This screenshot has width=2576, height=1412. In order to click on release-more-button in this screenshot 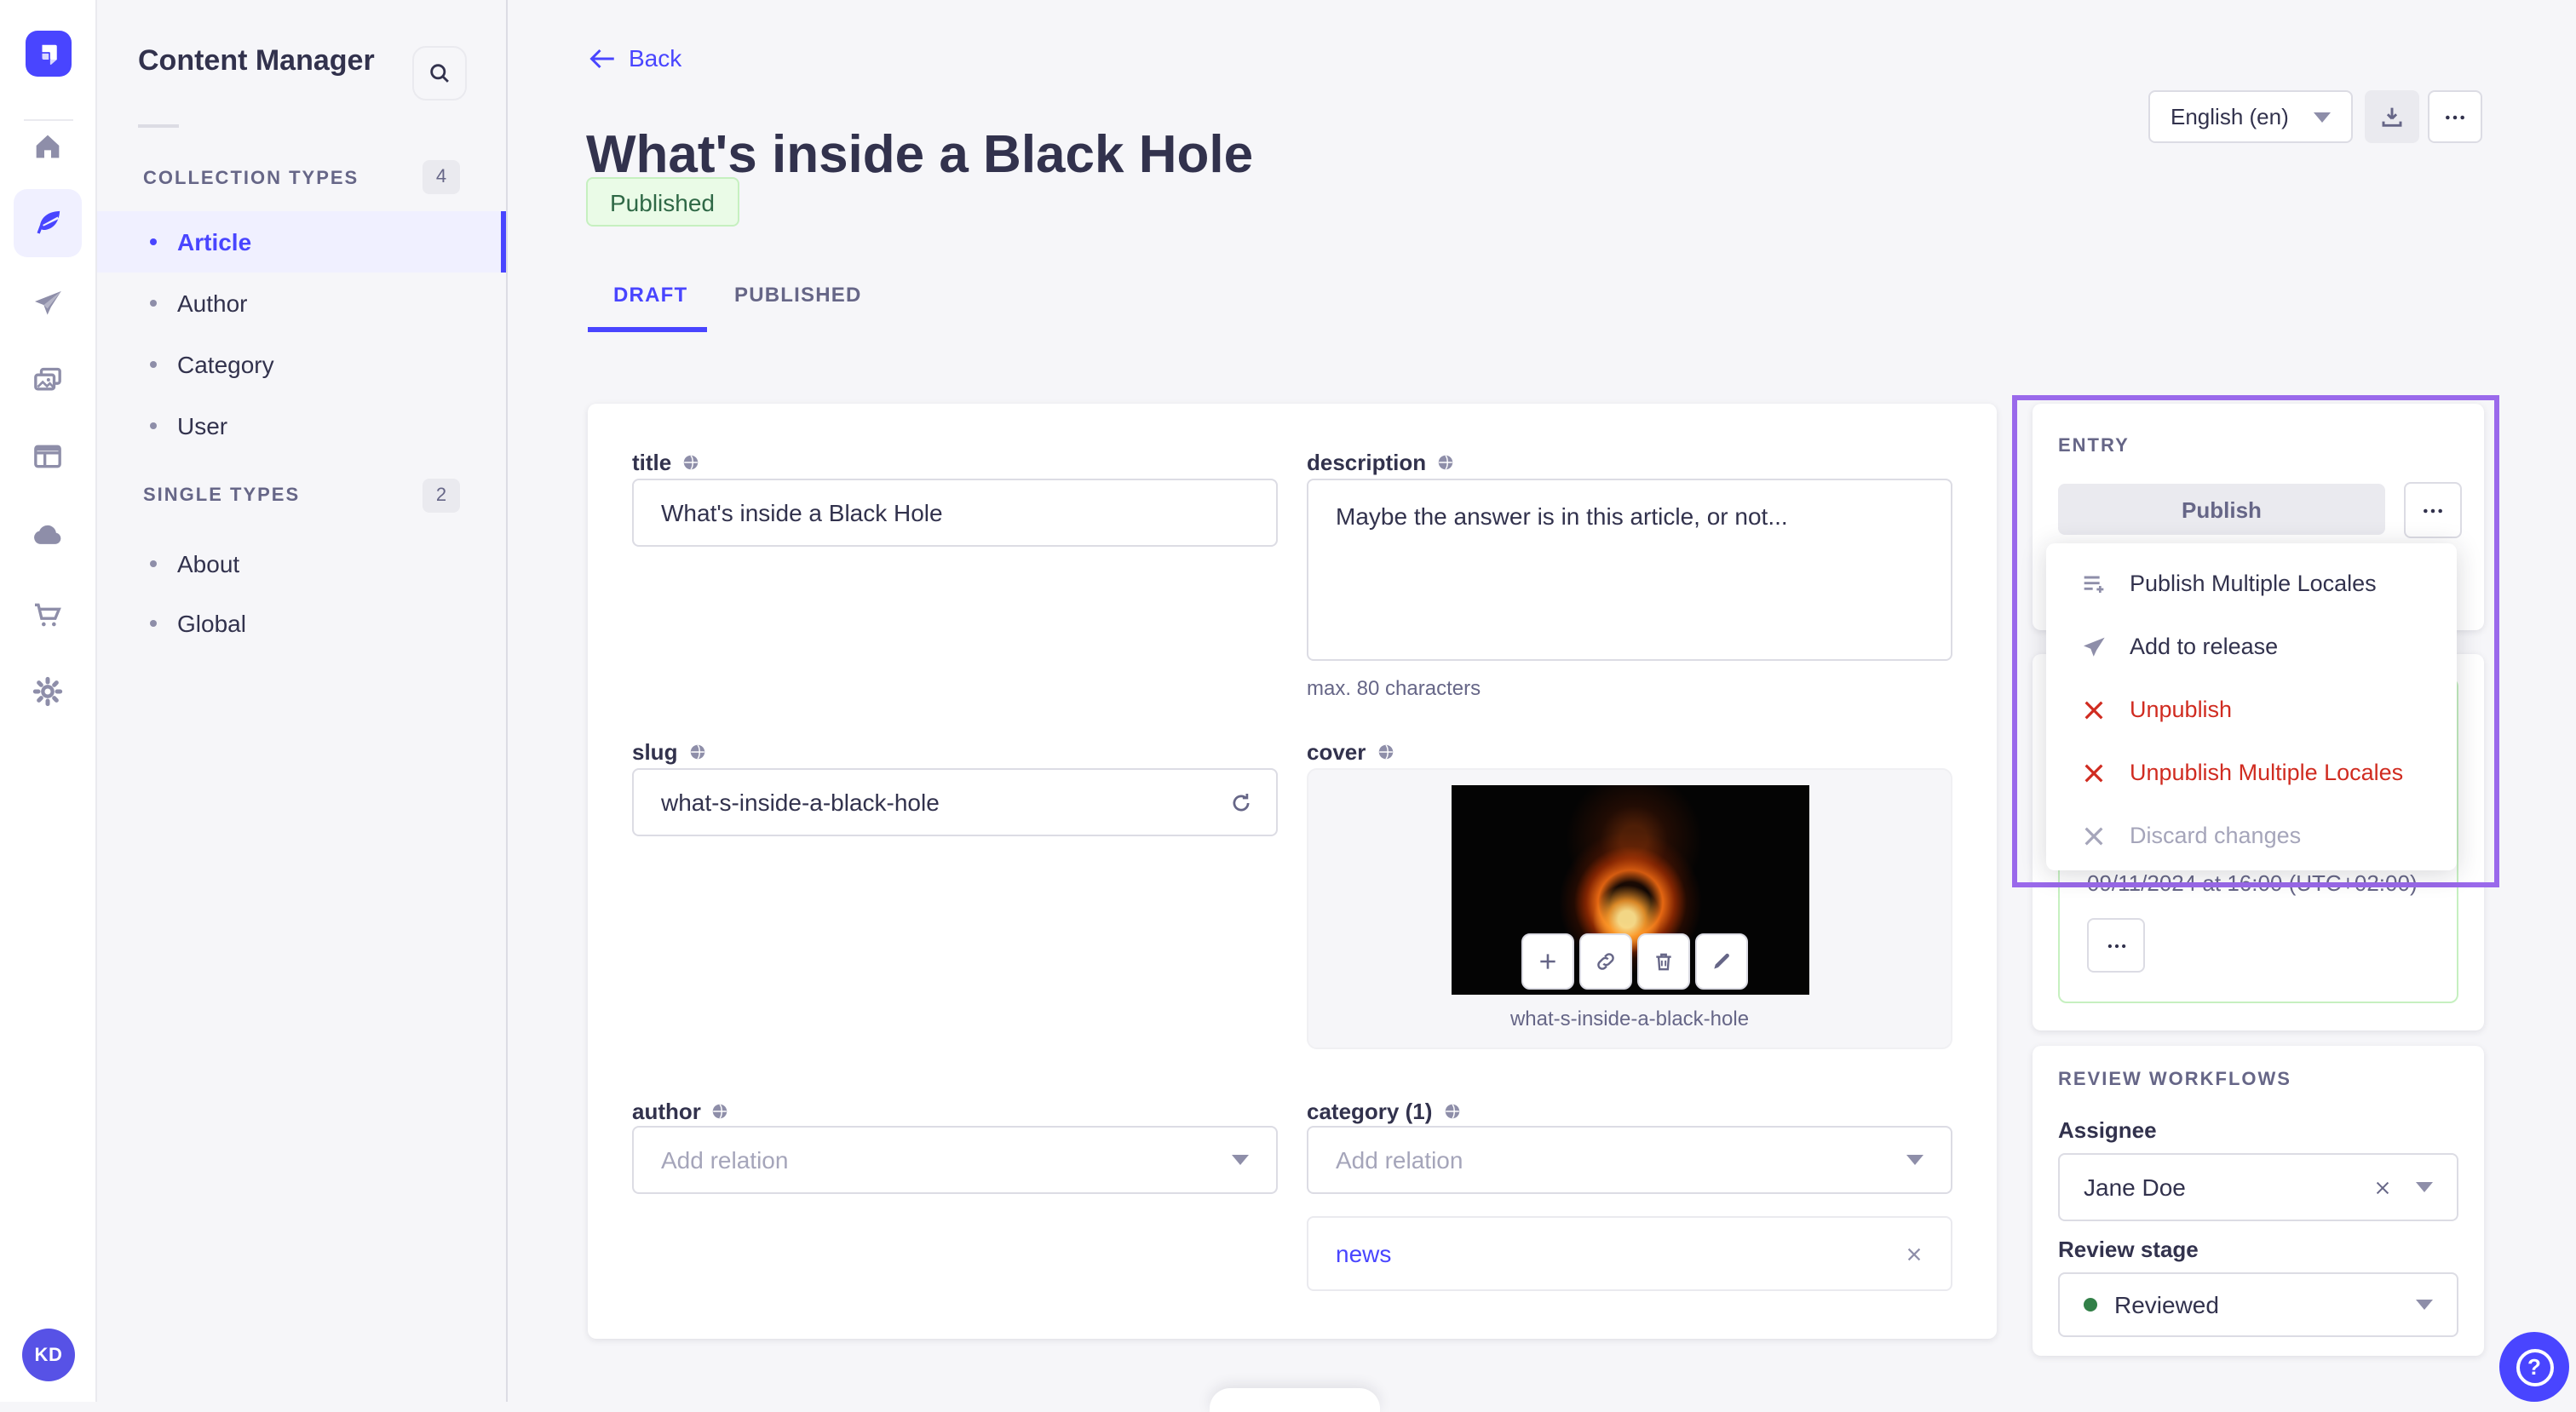, I will do `click(2116, 946)`.